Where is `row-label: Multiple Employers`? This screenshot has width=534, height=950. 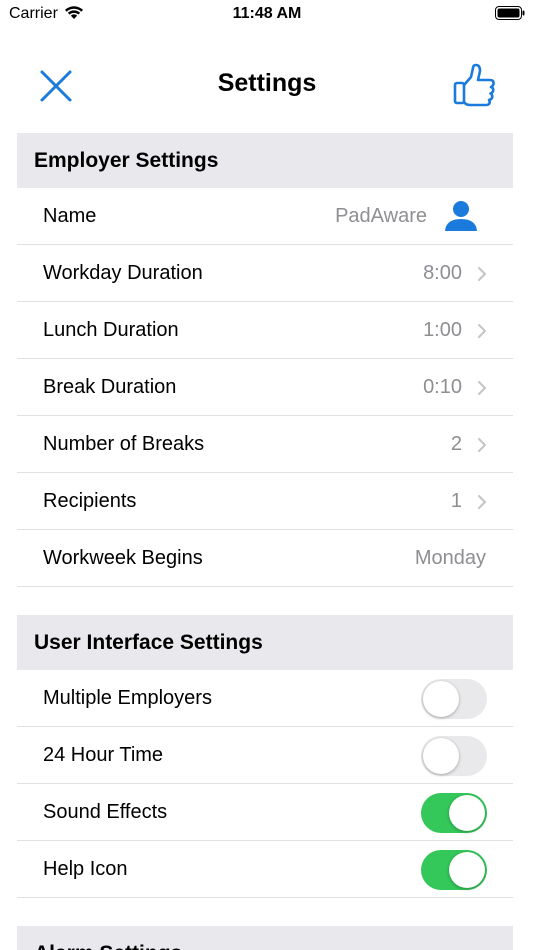
row-label: Multiple Employers is located at coordinates (127, 698).